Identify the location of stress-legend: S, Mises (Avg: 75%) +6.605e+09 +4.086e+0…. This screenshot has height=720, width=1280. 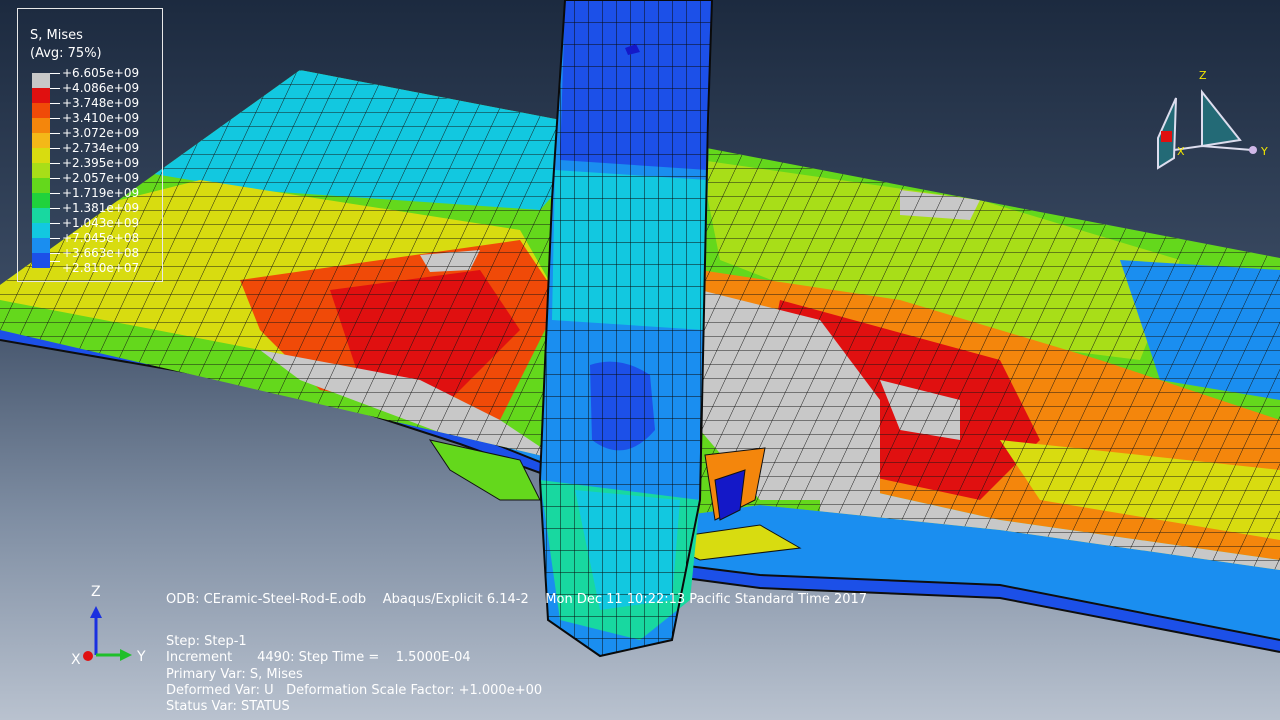
(90, 145).